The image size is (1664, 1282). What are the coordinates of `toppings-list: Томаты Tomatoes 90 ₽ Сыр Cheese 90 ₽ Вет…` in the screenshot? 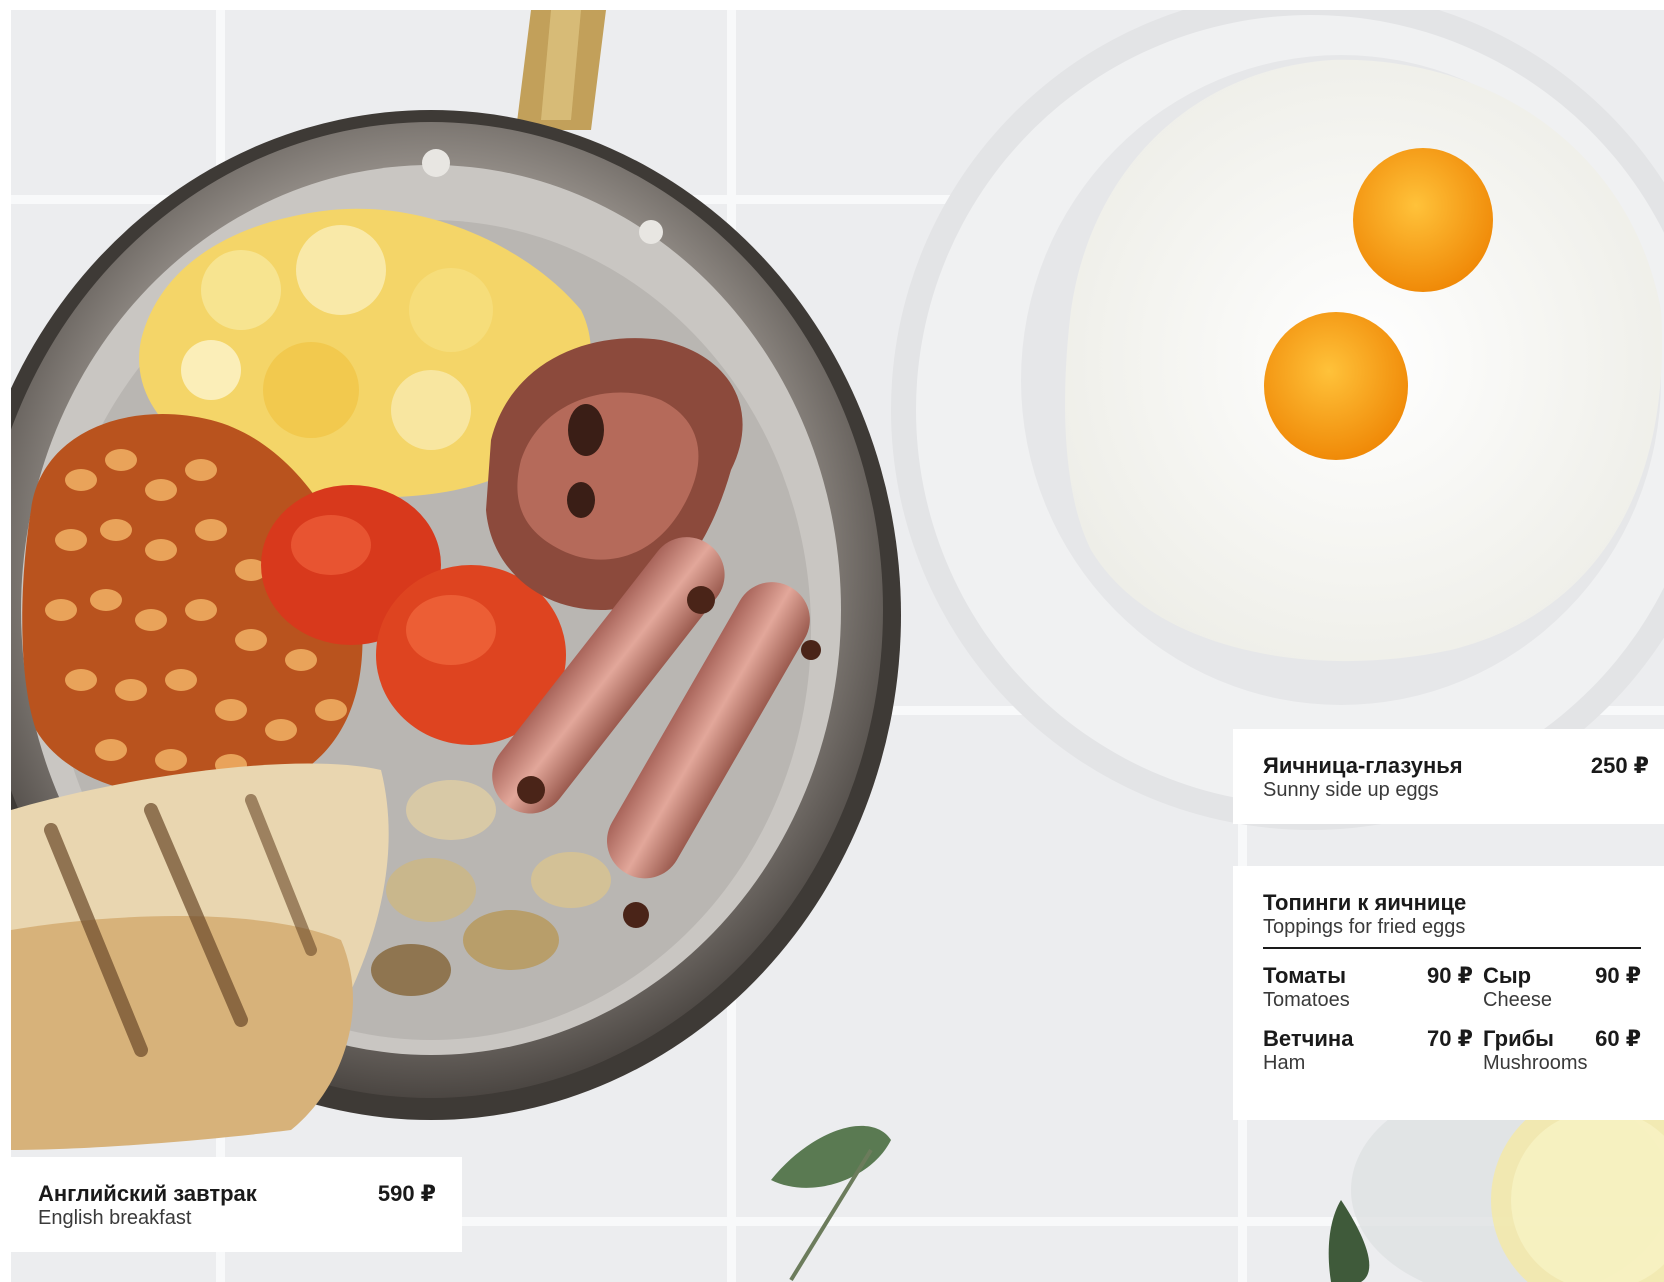 It's located at (1452, 1019).